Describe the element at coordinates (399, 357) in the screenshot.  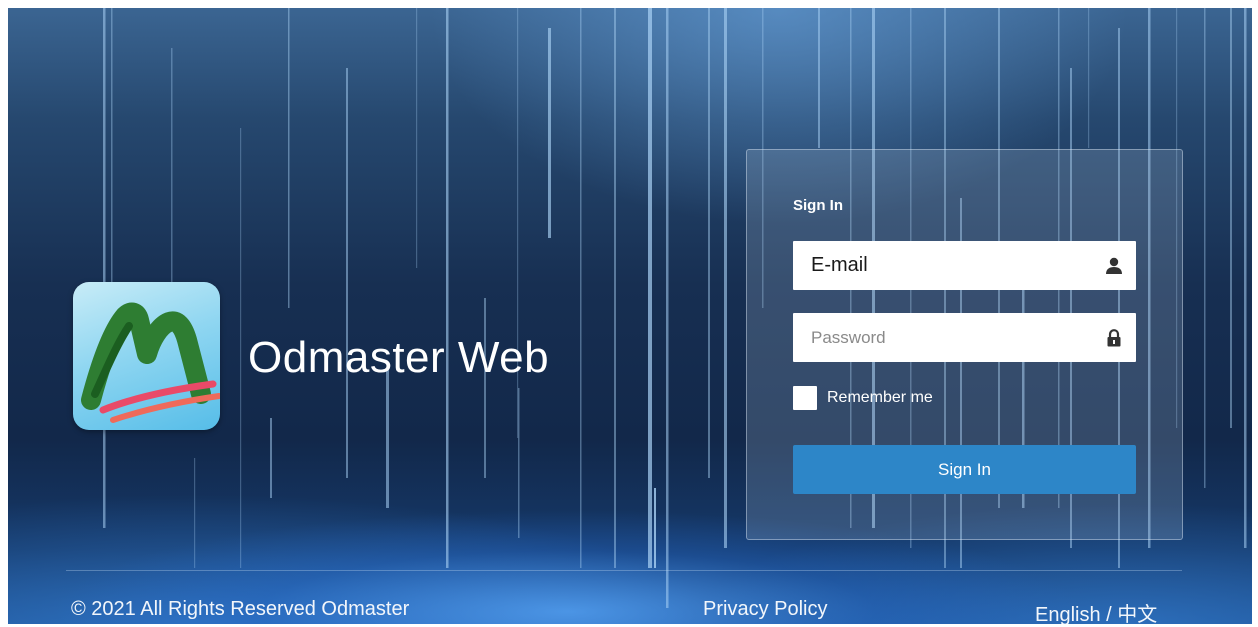
I see `brand-title: Odmaster Web` at that location.